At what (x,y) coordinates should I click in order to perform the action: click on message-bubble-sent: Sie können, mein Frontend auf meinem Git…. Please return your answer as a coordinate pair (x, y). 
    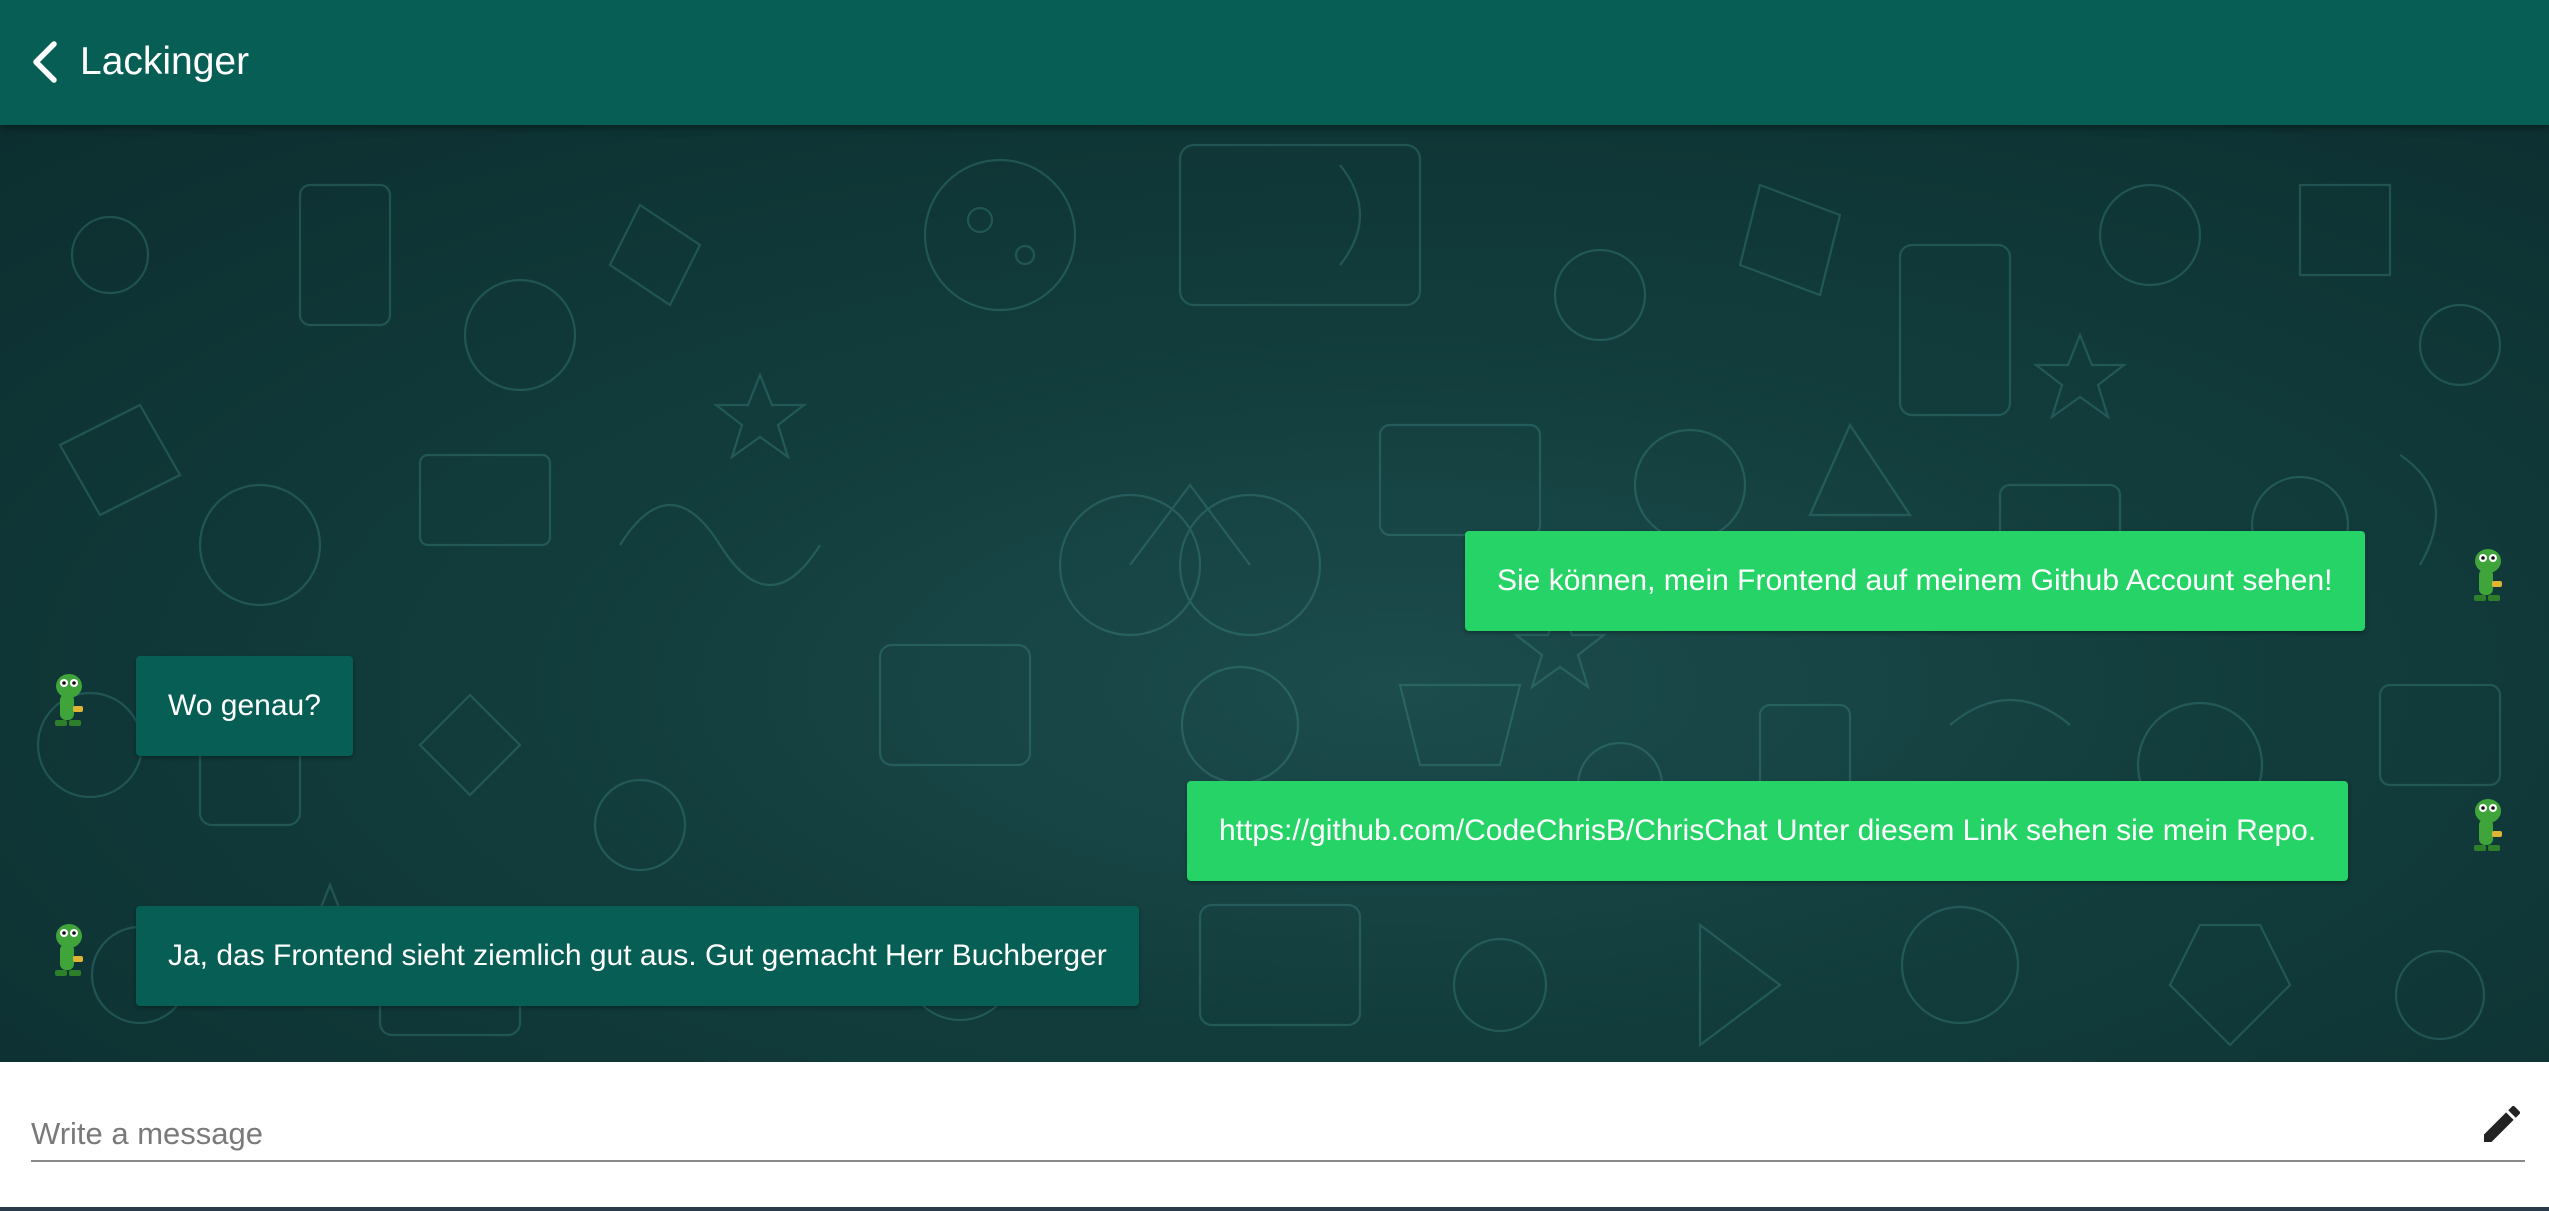
    Looking at the image, I should click on (1915, 581).